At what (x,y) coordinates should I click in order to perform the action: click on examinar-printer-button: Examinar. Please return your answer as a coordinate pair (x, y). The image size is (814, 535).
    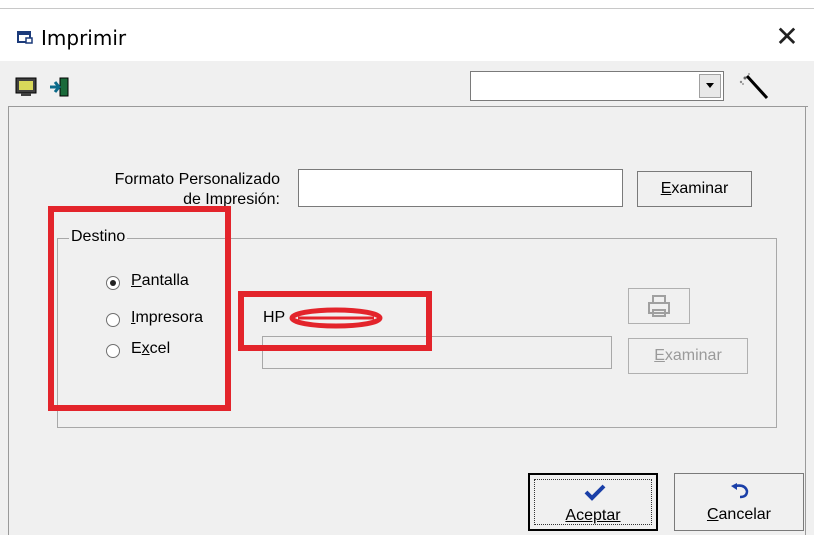
    Looking at the image, I should click on (688, 356).